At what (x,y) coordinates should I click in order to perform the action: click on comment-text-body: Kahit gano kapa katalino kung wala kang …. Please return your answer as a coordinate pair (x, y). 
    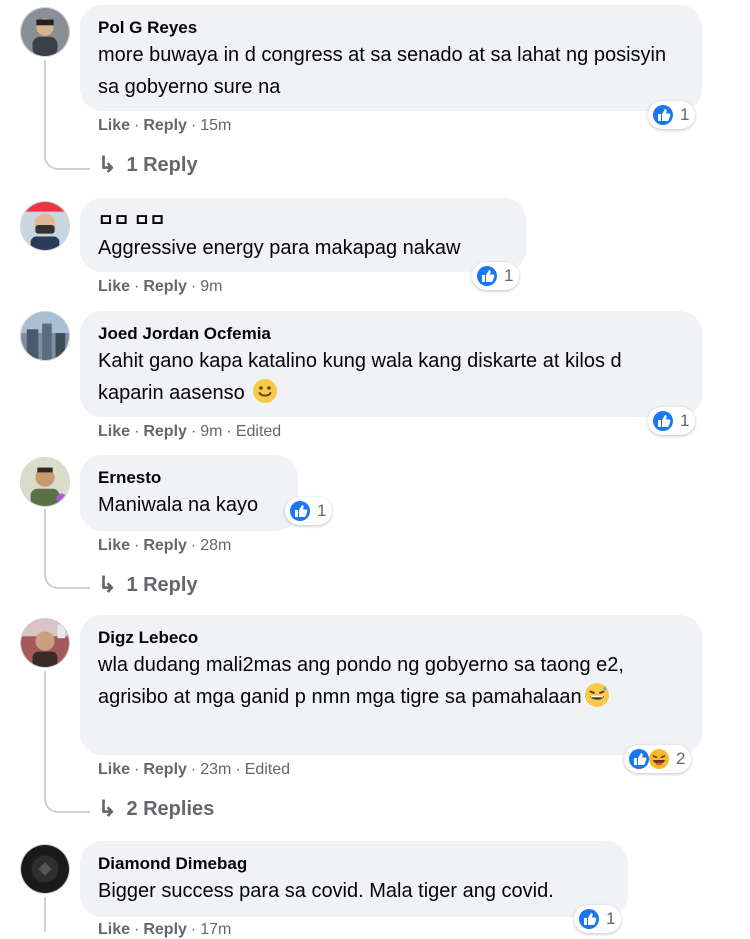
    Looking at the image, I should click on (360, 377).